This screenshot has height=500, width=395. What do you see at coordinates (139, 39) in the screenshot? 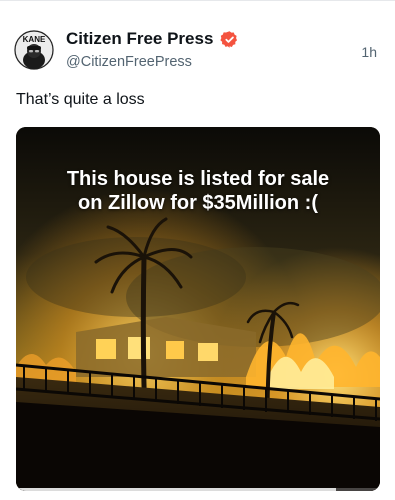
I see `author-name: Citizen Free Press` at bounding box center [139, 39].